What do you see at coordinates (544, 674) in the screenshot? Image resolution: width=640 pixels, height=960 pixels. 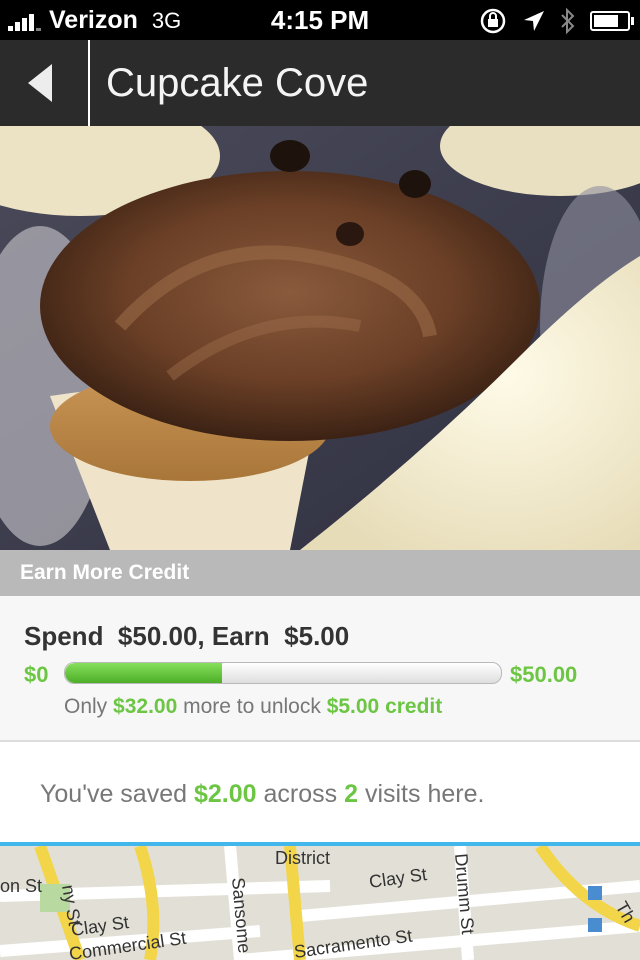 I see `progress-max-label: $50.00` at bounding box center [544, 674].